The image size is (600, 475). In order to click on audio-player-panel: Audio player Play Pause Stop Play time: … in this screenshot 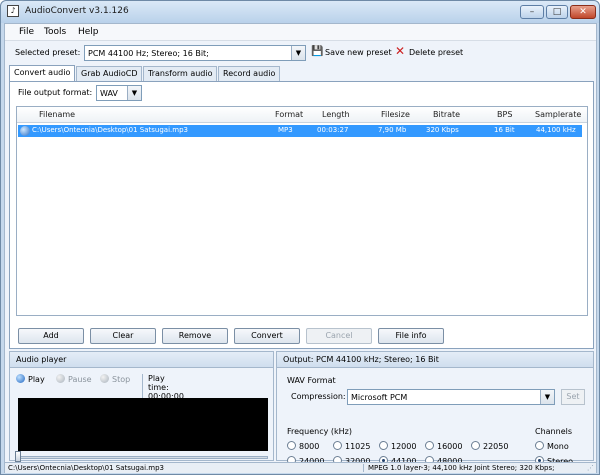, I will do `click(141, 406)`.